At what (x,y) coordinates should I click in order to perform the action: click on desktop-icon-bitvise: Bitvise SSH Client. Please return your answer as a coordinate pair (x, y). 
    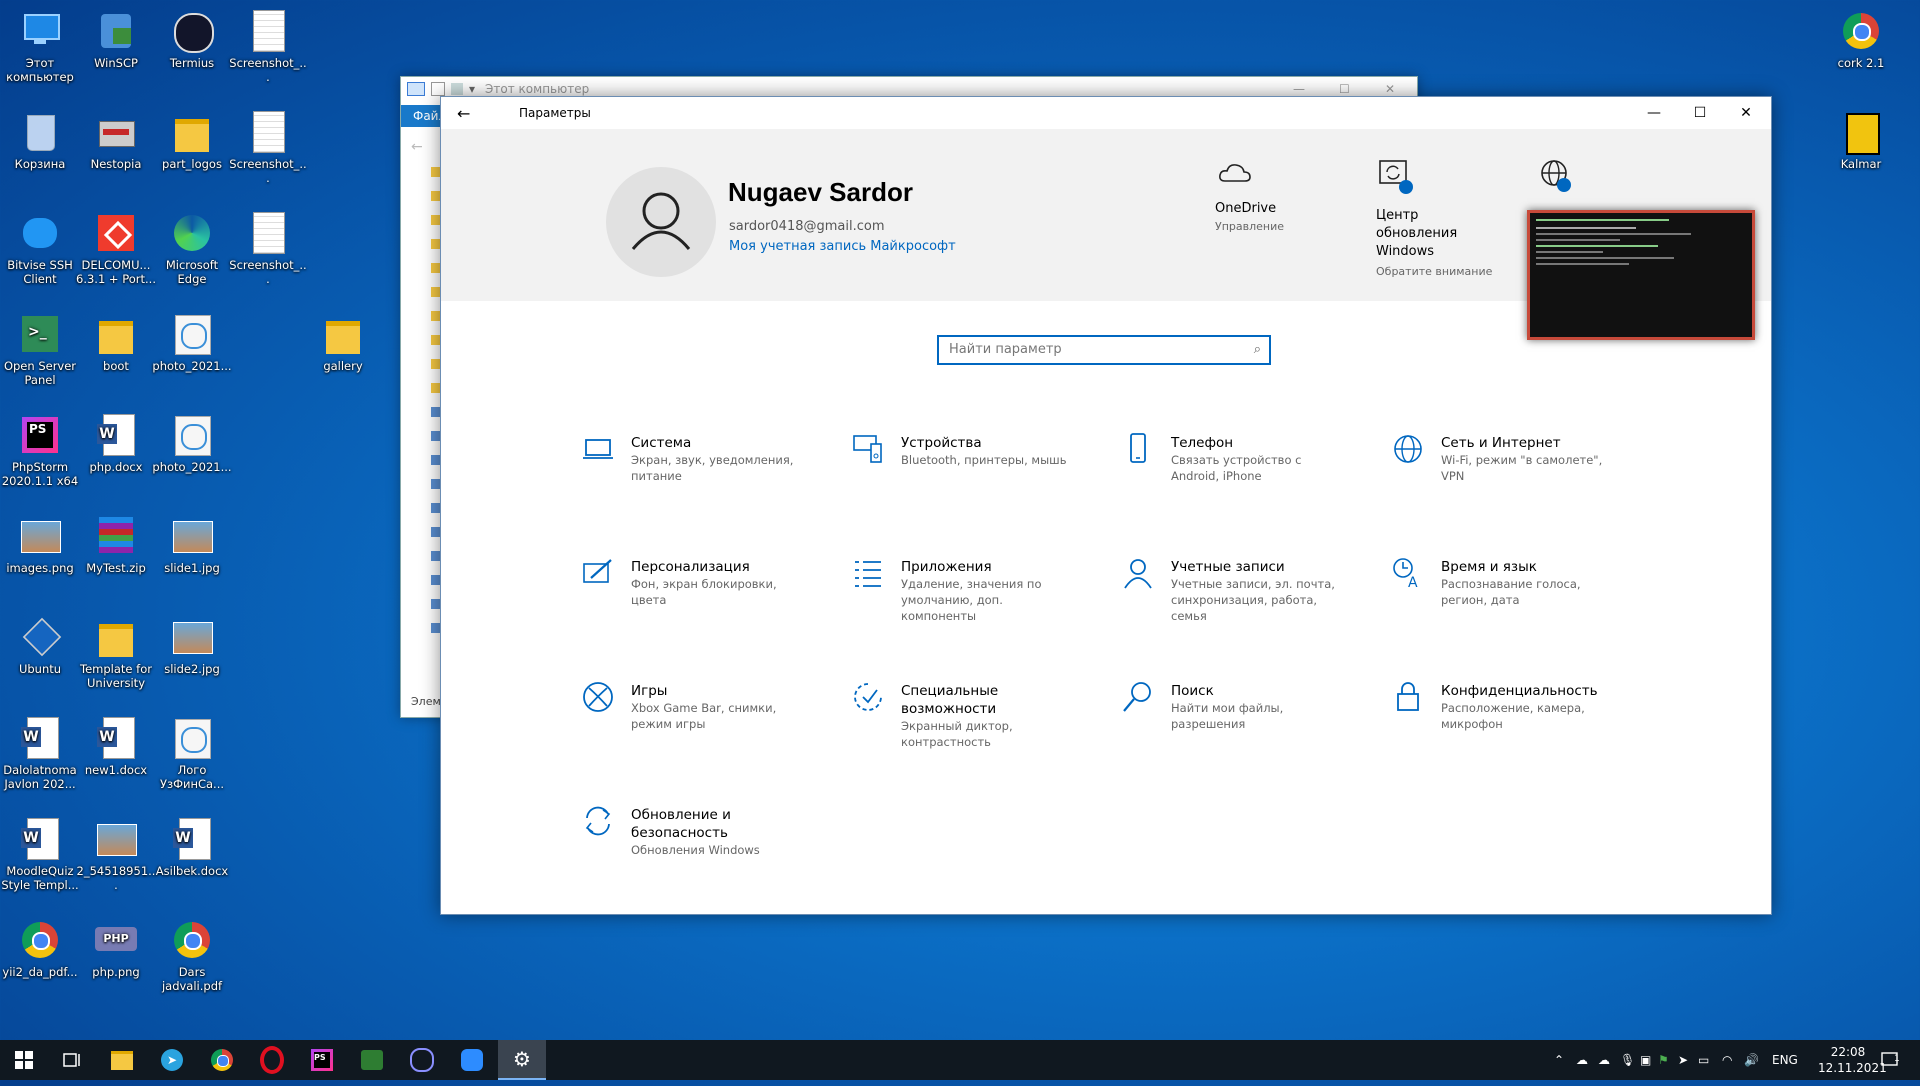
    Looking at the image, I should click on (40, 248).